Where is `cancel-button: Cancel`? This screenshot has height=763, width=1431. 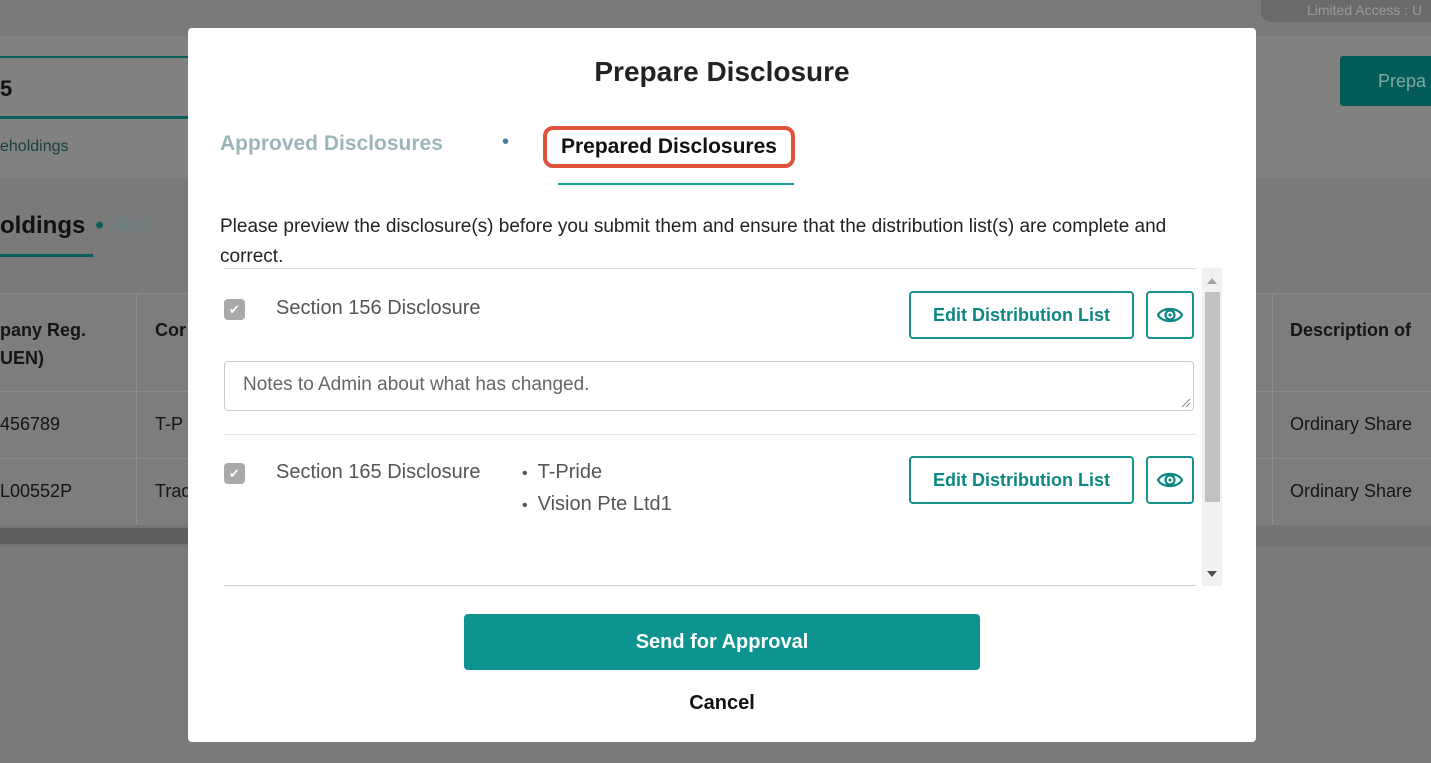 cancel-button: Cancel is located at coordinates (722, 703).